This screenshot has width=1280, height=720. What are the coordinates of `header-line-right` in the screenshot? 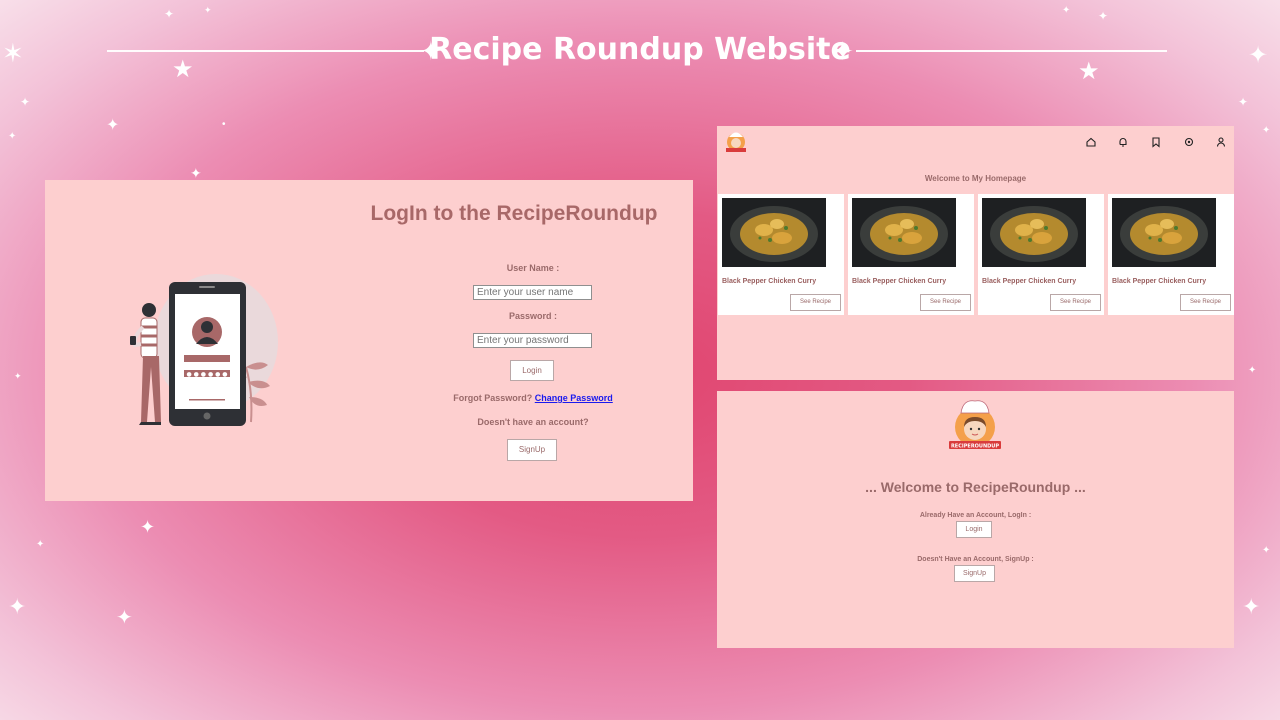 It's located at (1011, 51).